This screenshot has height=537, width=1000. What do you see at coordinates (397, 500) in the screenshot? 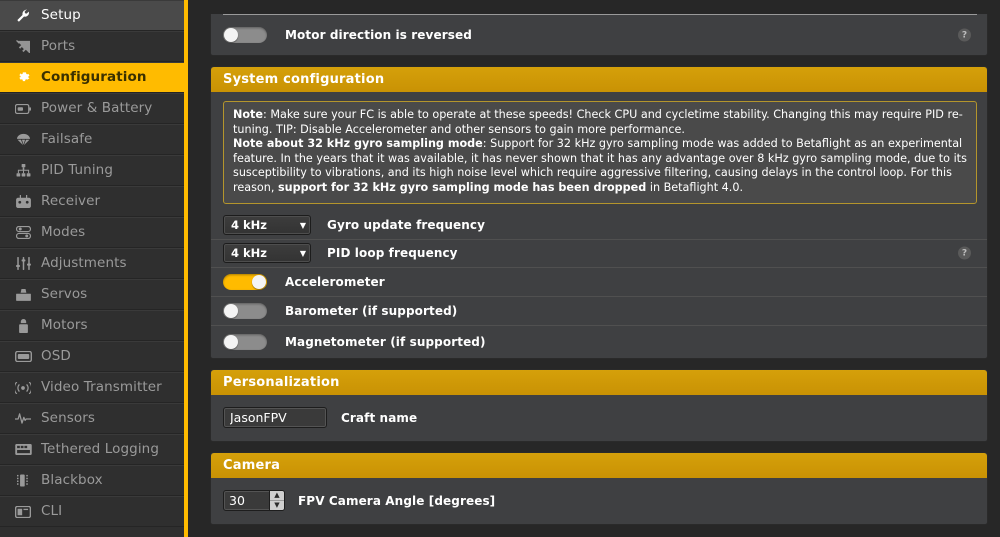
I see `fpv-camera-angle-label: FPV Camera Angle [degrees]` at bounding box center [397, 500].